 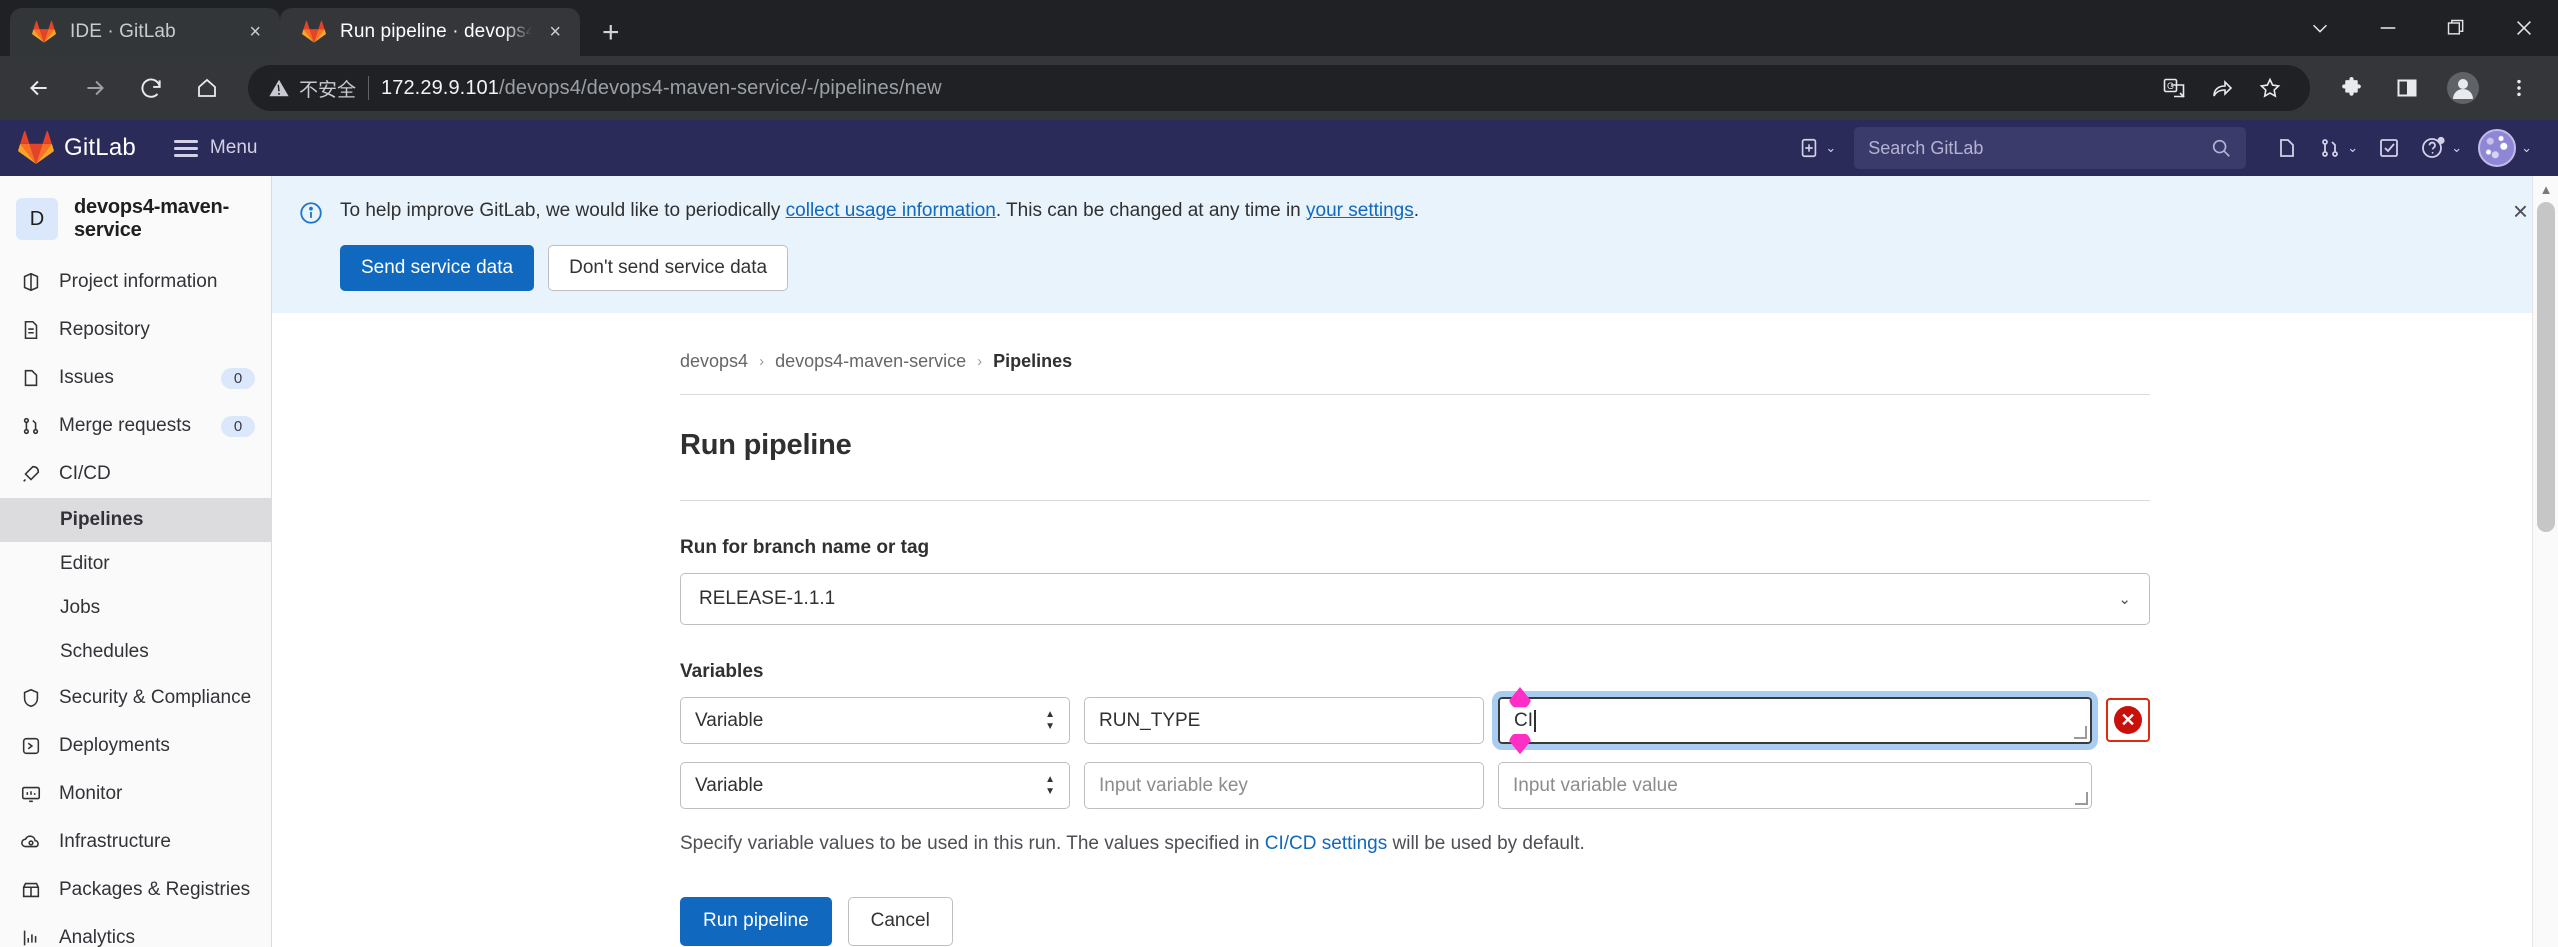 What do you see at coordinates (1279, 148) in the screenshot?
I see `gitlab-navbar: GitLab Menu ⌄ Search GitLab ⌄ ⌄ ⌄` at bounding box center [1279, 148].